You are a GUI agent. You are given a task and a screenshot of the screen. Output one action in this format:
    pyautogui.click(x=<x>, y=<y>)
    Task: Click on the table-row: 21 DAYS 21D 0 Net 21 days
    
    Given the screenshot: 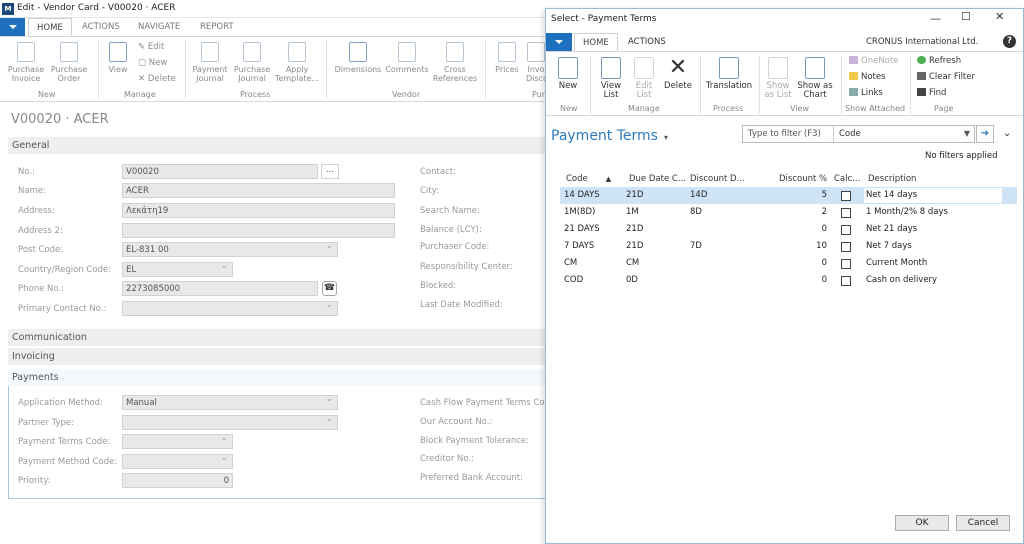 What is the action you would take?
    pyautogui.click(x=782, y=229)
    